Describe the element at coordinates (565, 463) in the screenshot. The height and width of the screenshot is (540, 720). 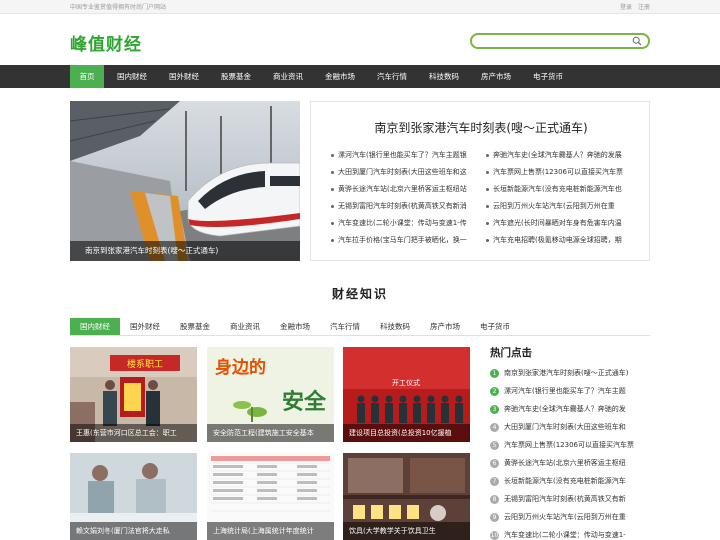
I see `hot-item-text: 黄骅长途汽车站(北京六里桥客运主枢纽` at that location.